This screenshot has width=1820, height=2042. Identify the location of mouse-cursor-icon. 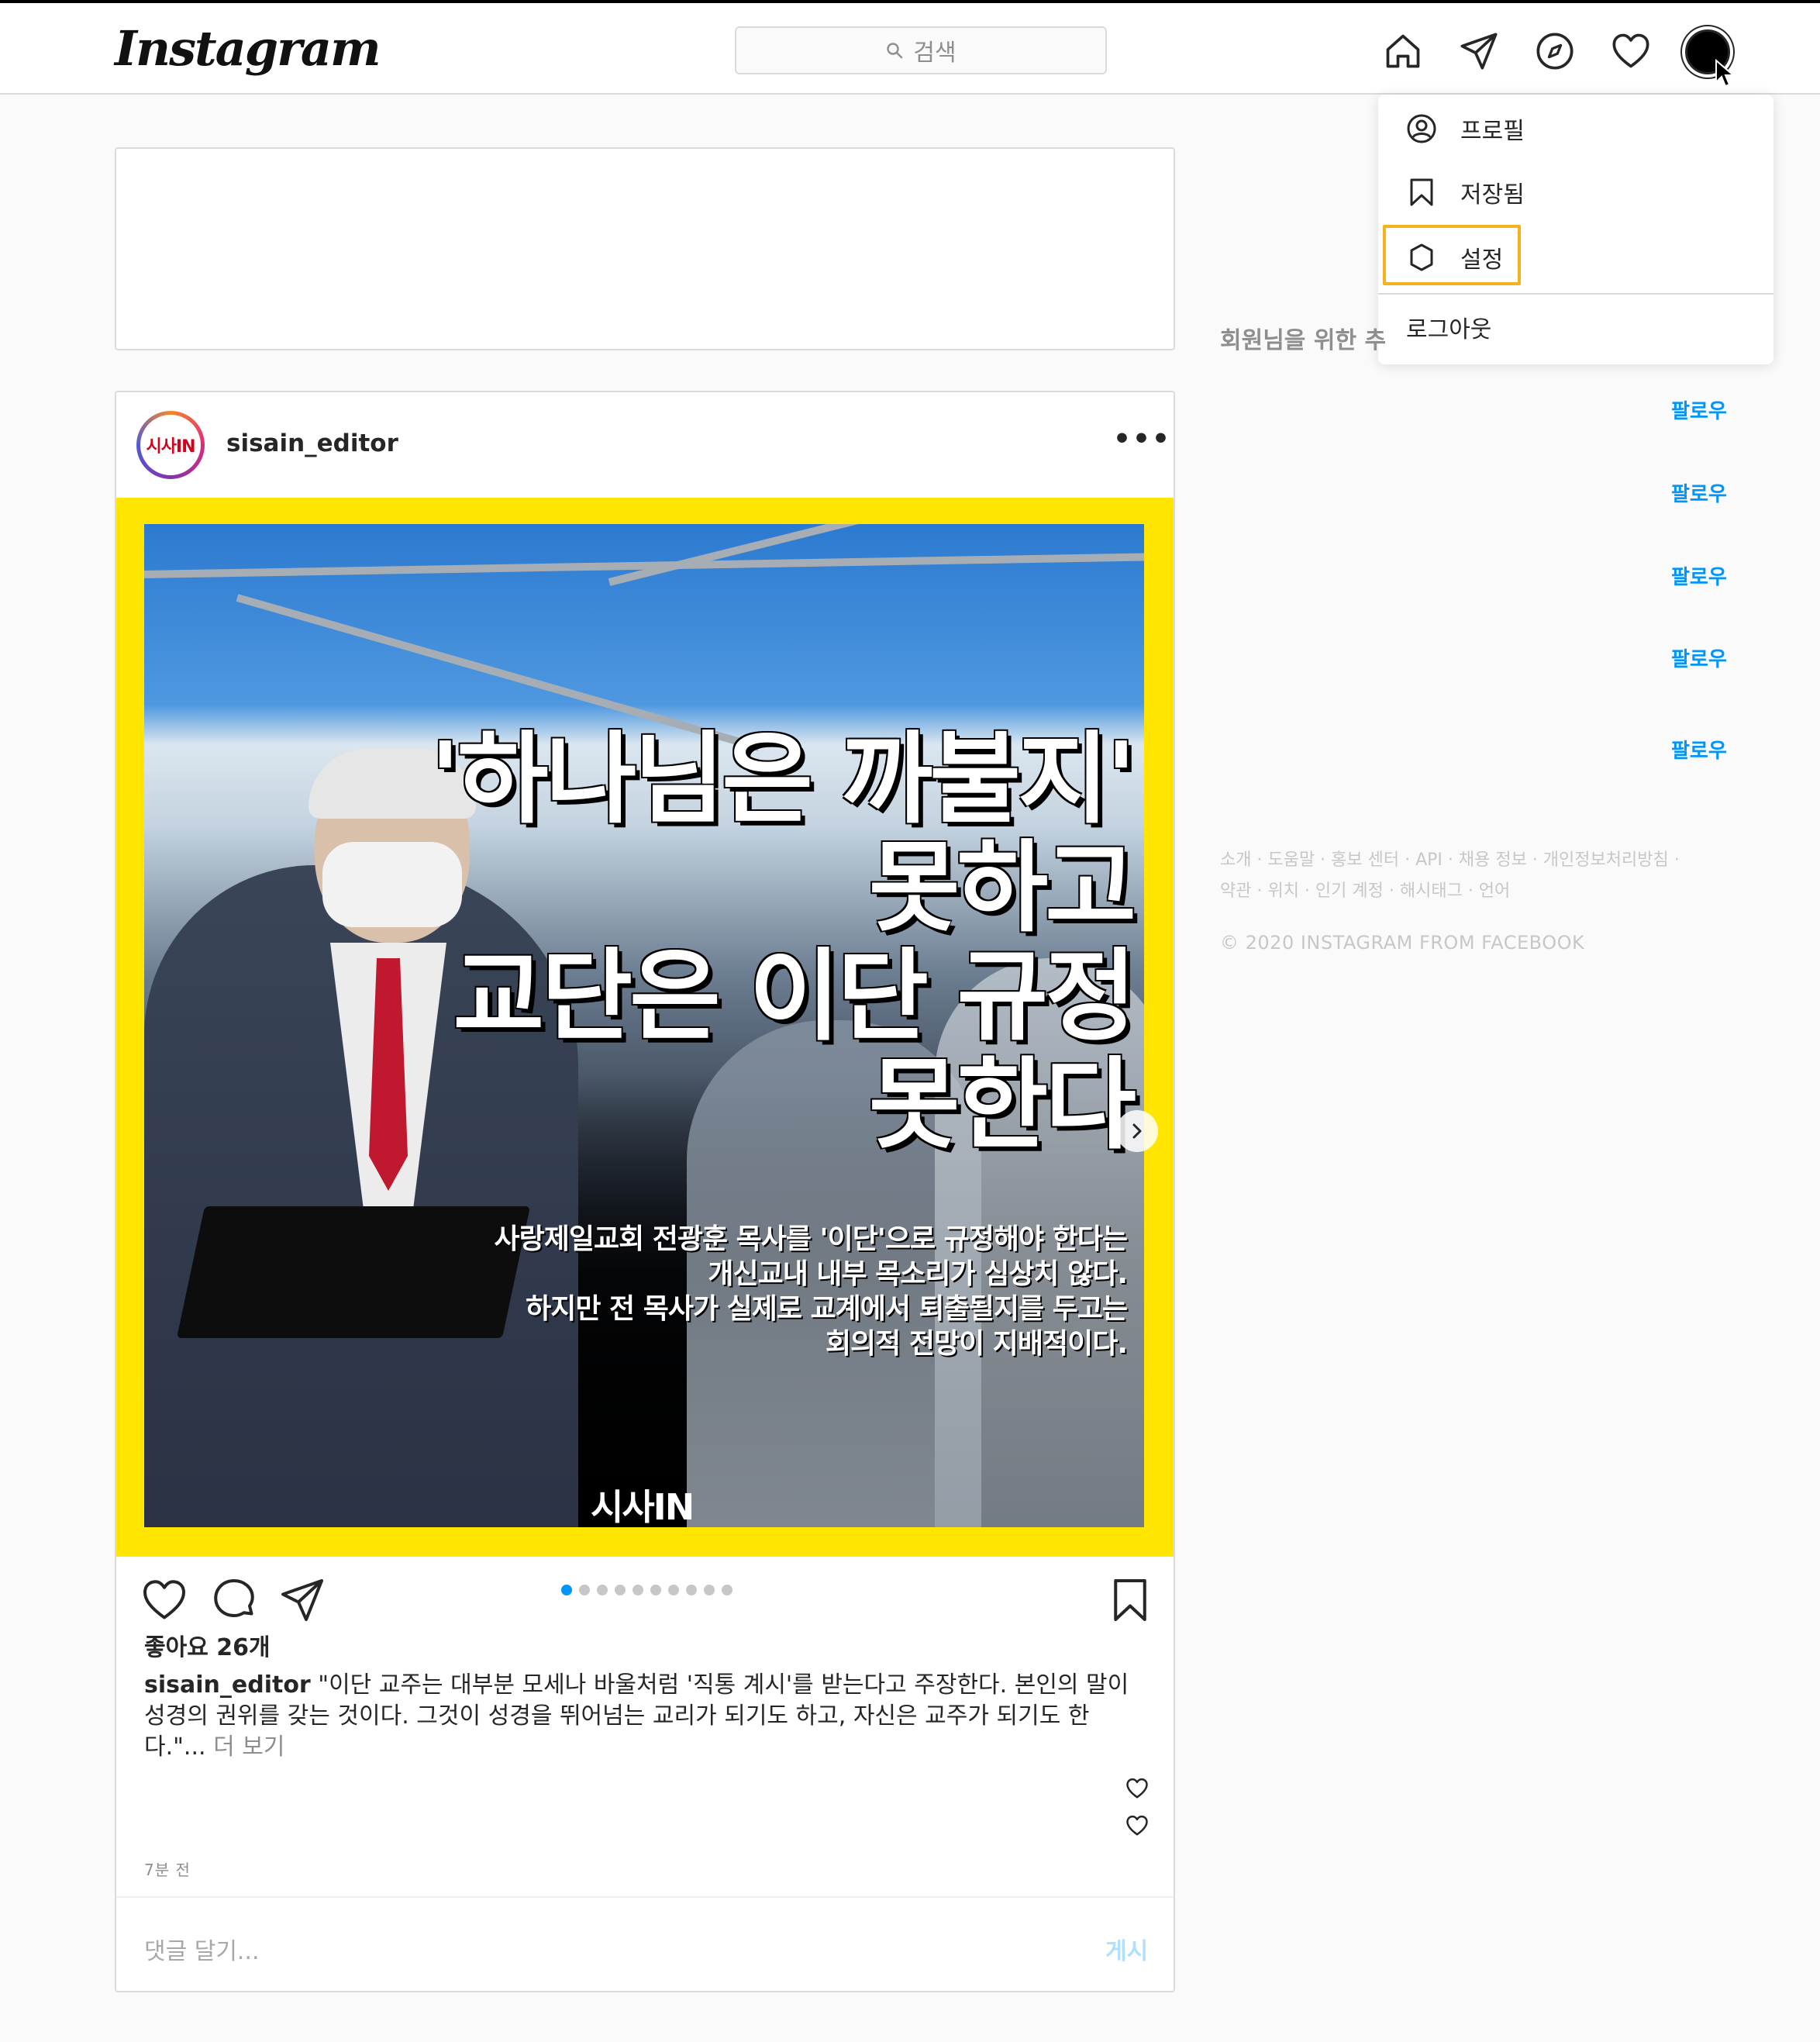
(1725, 74).